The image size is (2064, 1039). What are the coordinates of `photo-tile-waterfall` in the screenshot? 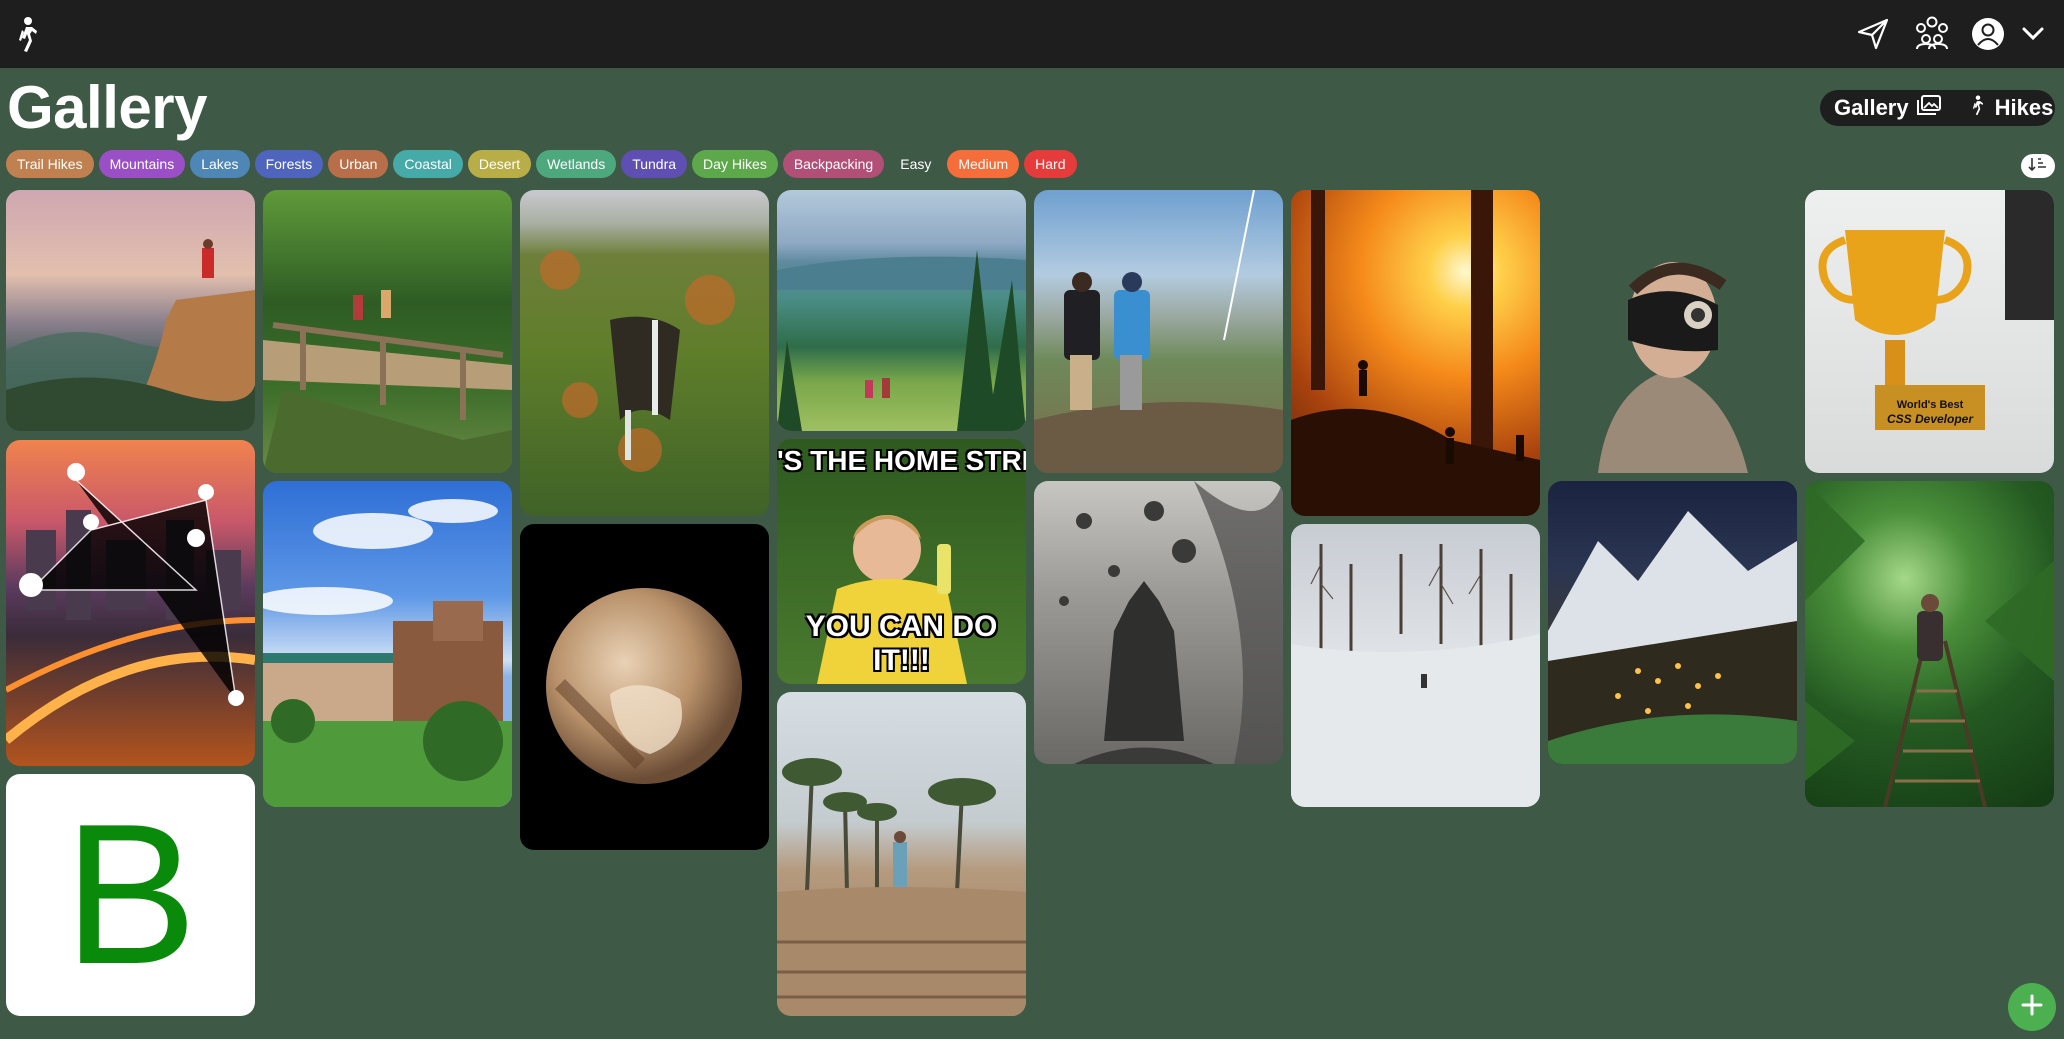 It's located at (644, 353).